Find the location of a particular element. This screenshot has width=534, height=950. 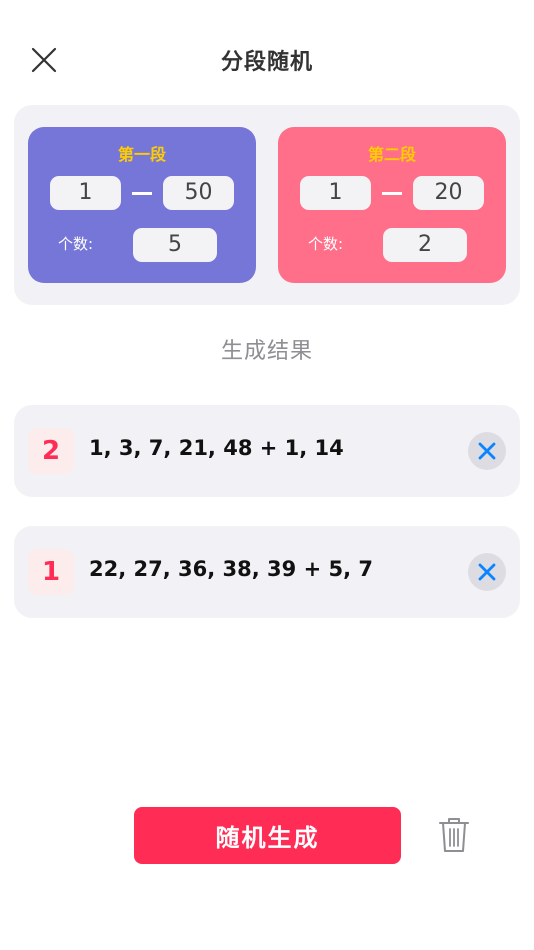

segment-2-max-input: 20 is located at coordinates (448, 193).